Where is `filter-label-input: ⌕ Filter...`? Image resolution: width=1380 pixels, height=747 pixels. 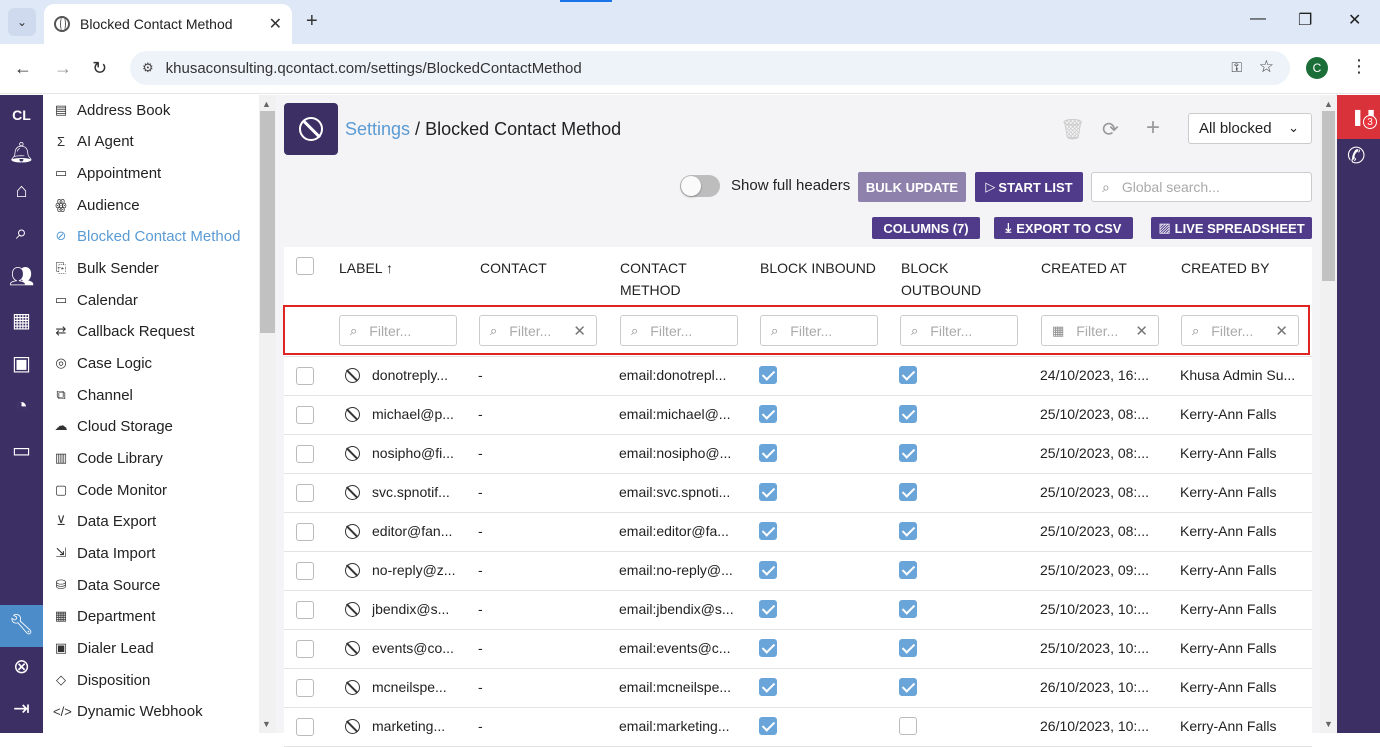 filter-label-input: ⌕ Filter... is located at coordinates (398, 330).